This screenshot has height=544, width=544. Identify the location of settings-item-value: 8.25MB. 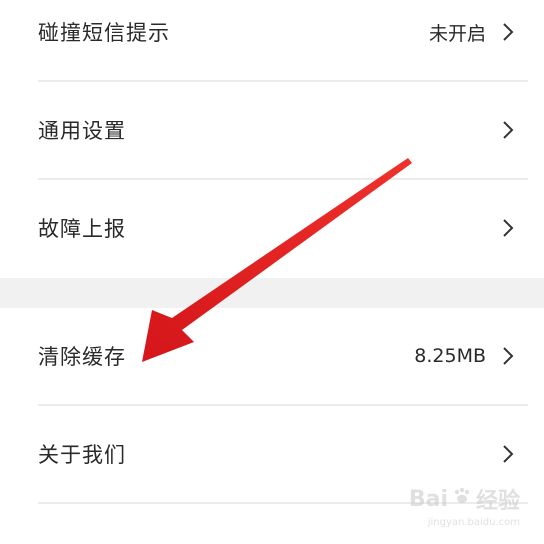
(450, 356).